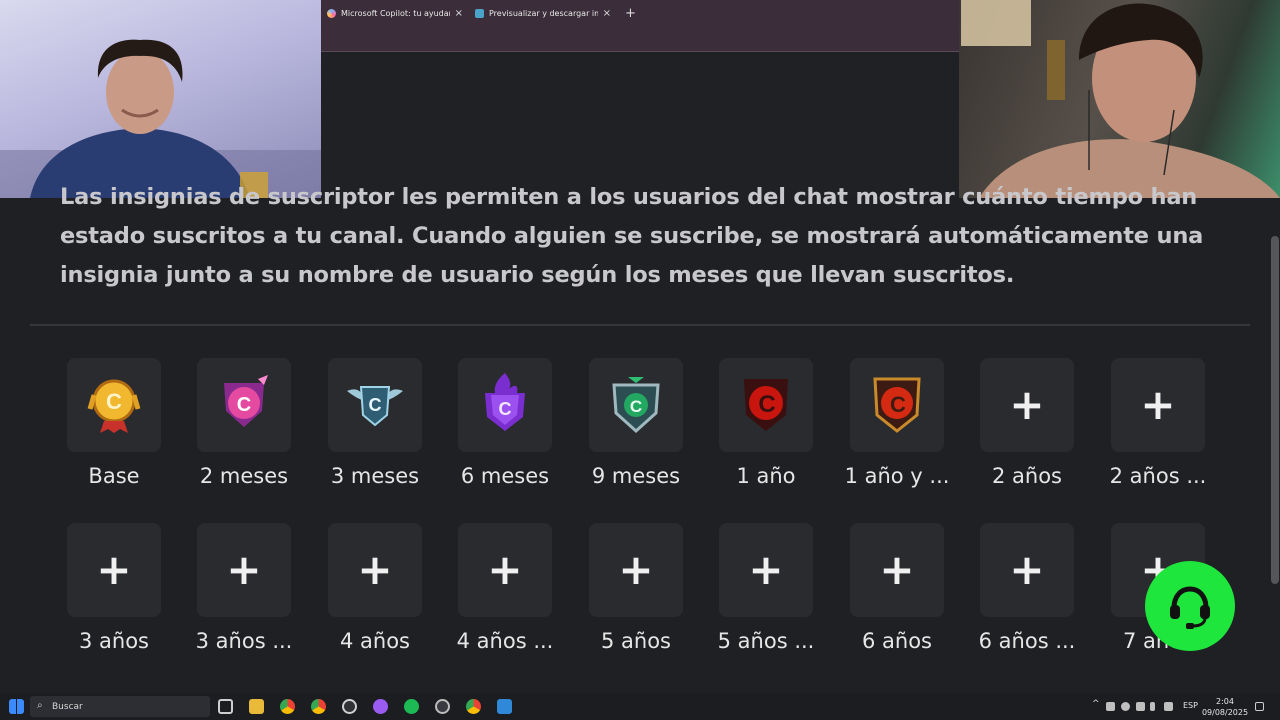  What do you see at coordinates (640, 39) in the screenshot?
I see `browser-toolbar` at bounding box center [640, 39].